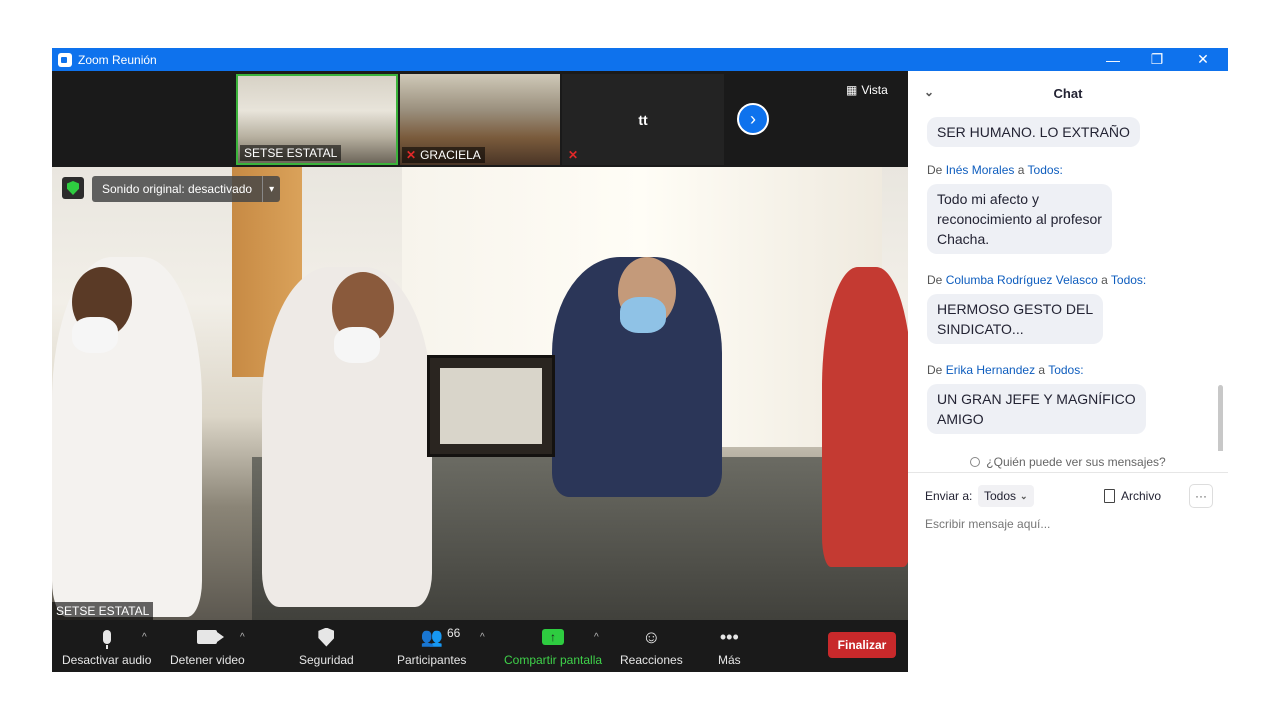  I want to click on person-icon, so click(975, 461).